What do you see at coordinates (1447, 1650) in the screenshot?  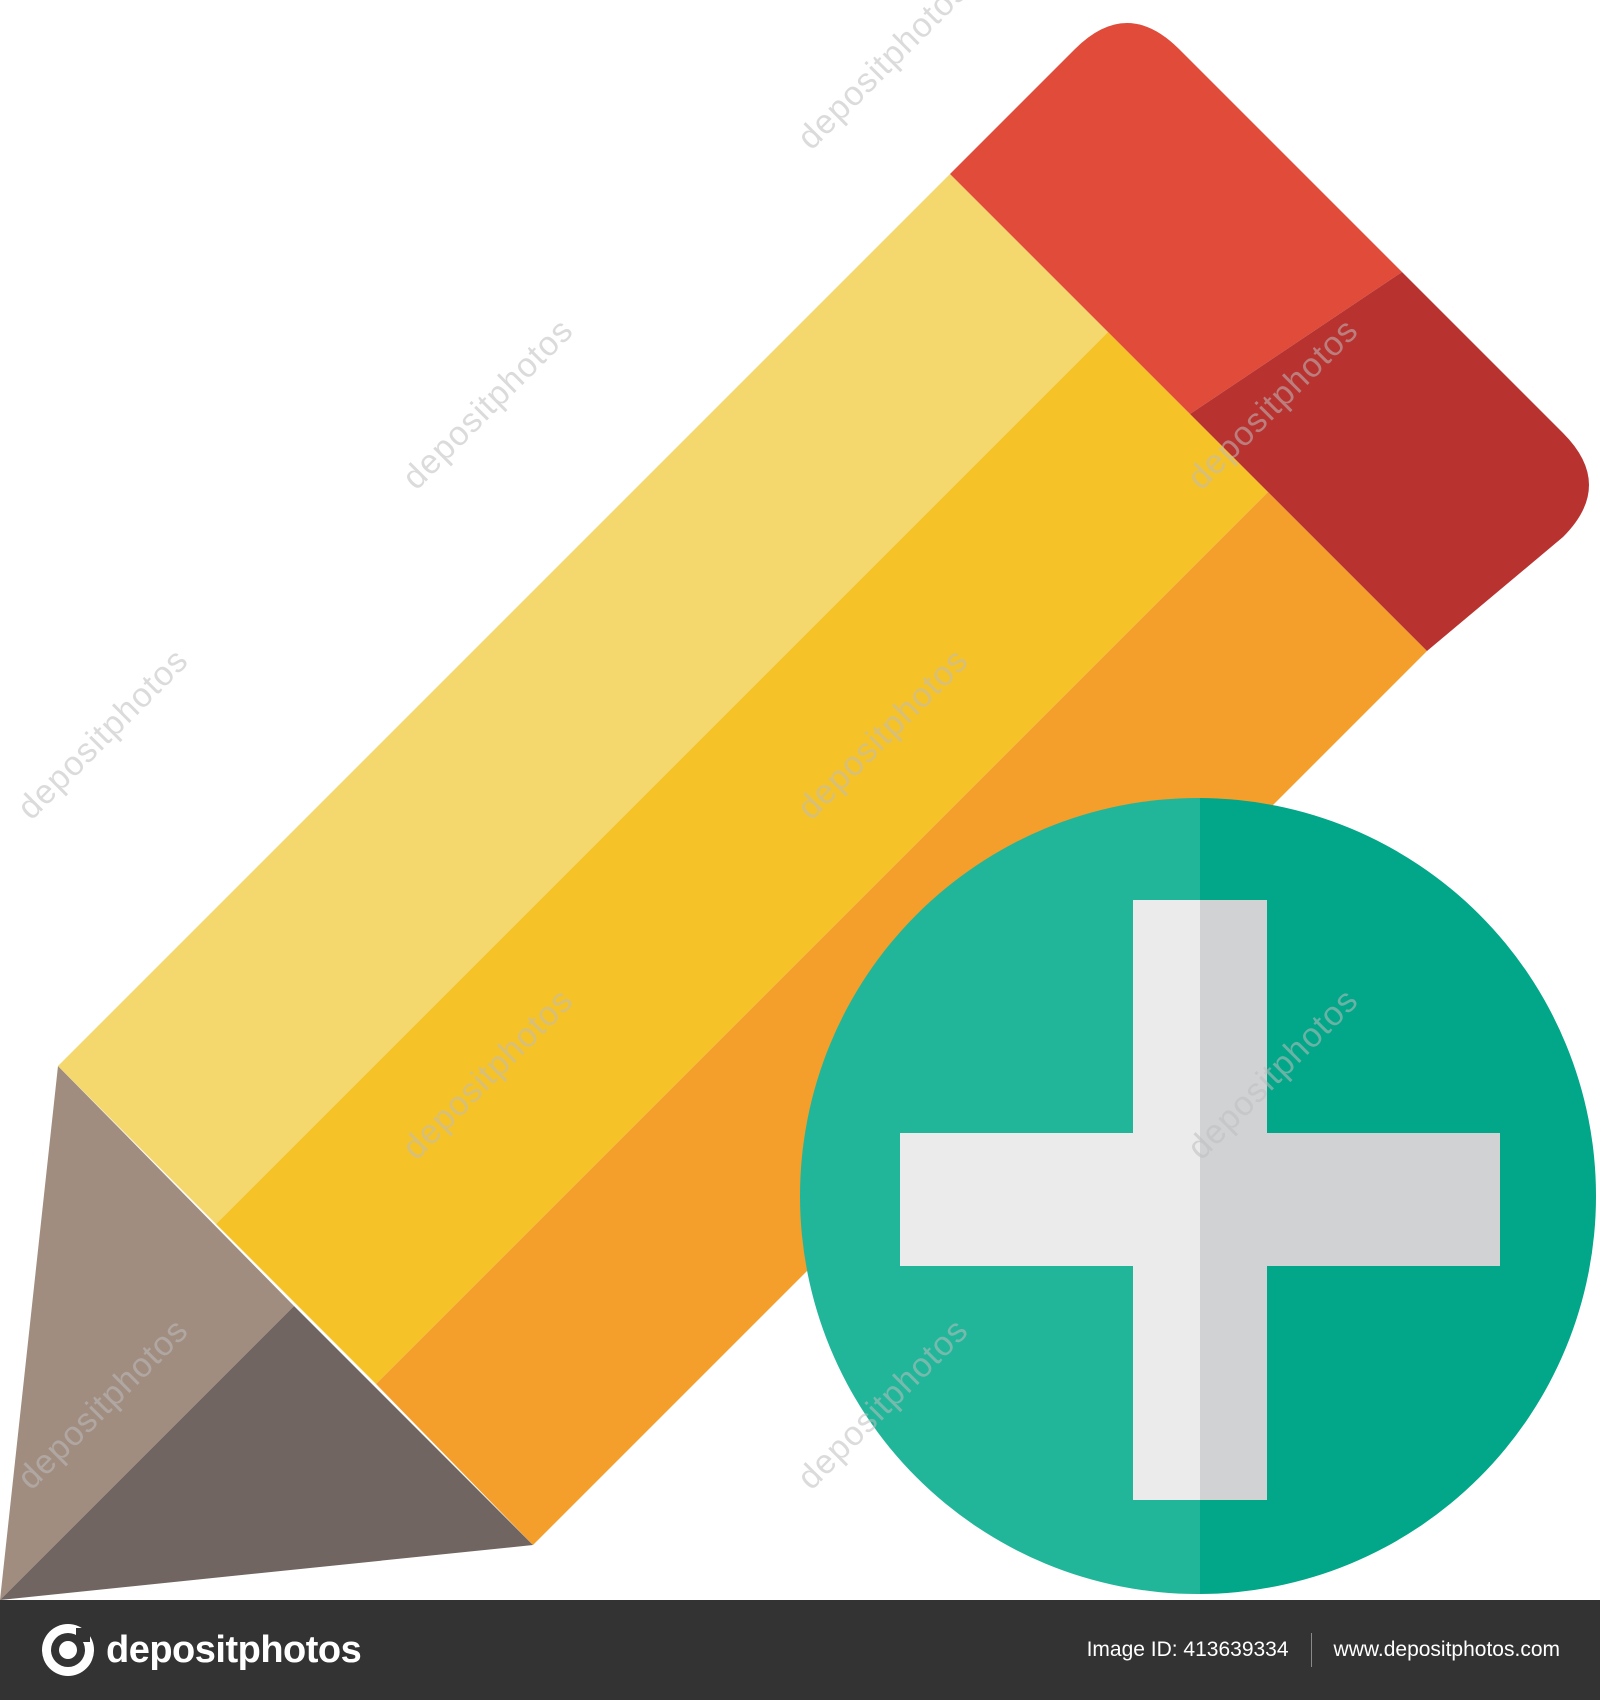 I see `website-link: www.depositphotos.com` at bounding box center [1447, 1650].